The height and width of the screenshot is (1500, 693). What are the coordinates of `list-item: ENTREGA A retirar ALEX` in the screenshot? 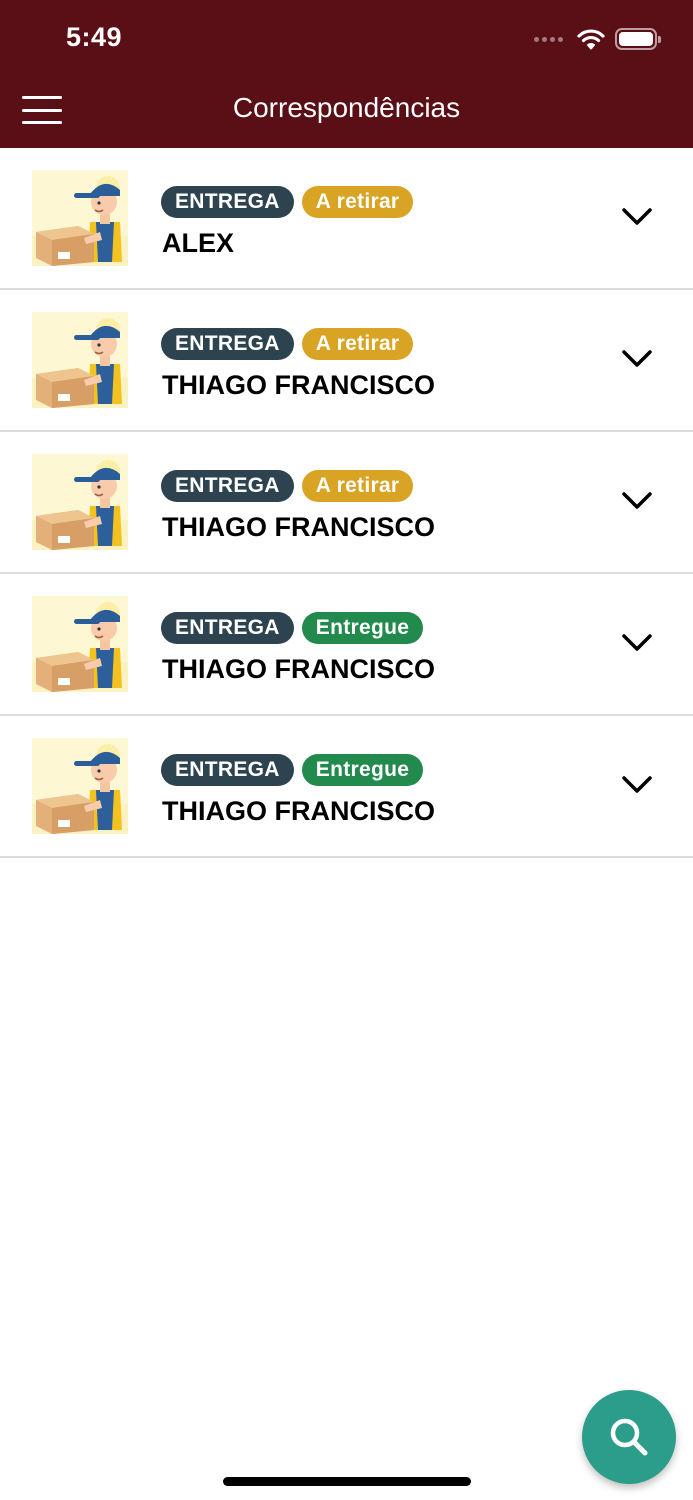 It's located at (346, 219).